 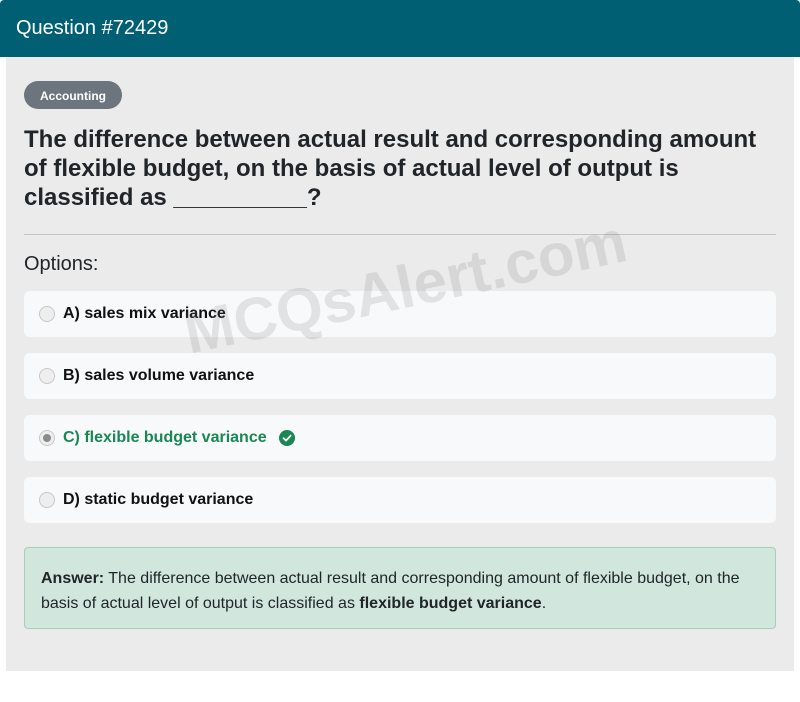 I want to click on category-badge: Accounting, so click(x=73, y=95).